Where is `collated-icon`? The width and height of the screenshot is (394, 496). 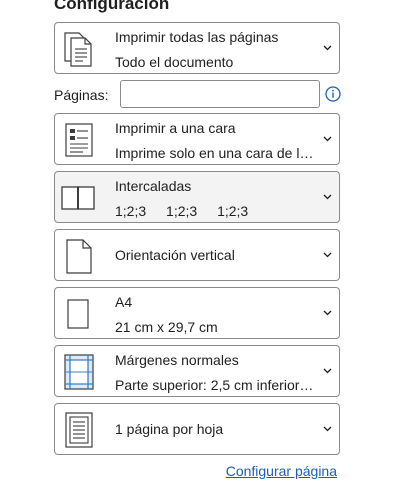 collated-icon is located at coordinates (79, 198).